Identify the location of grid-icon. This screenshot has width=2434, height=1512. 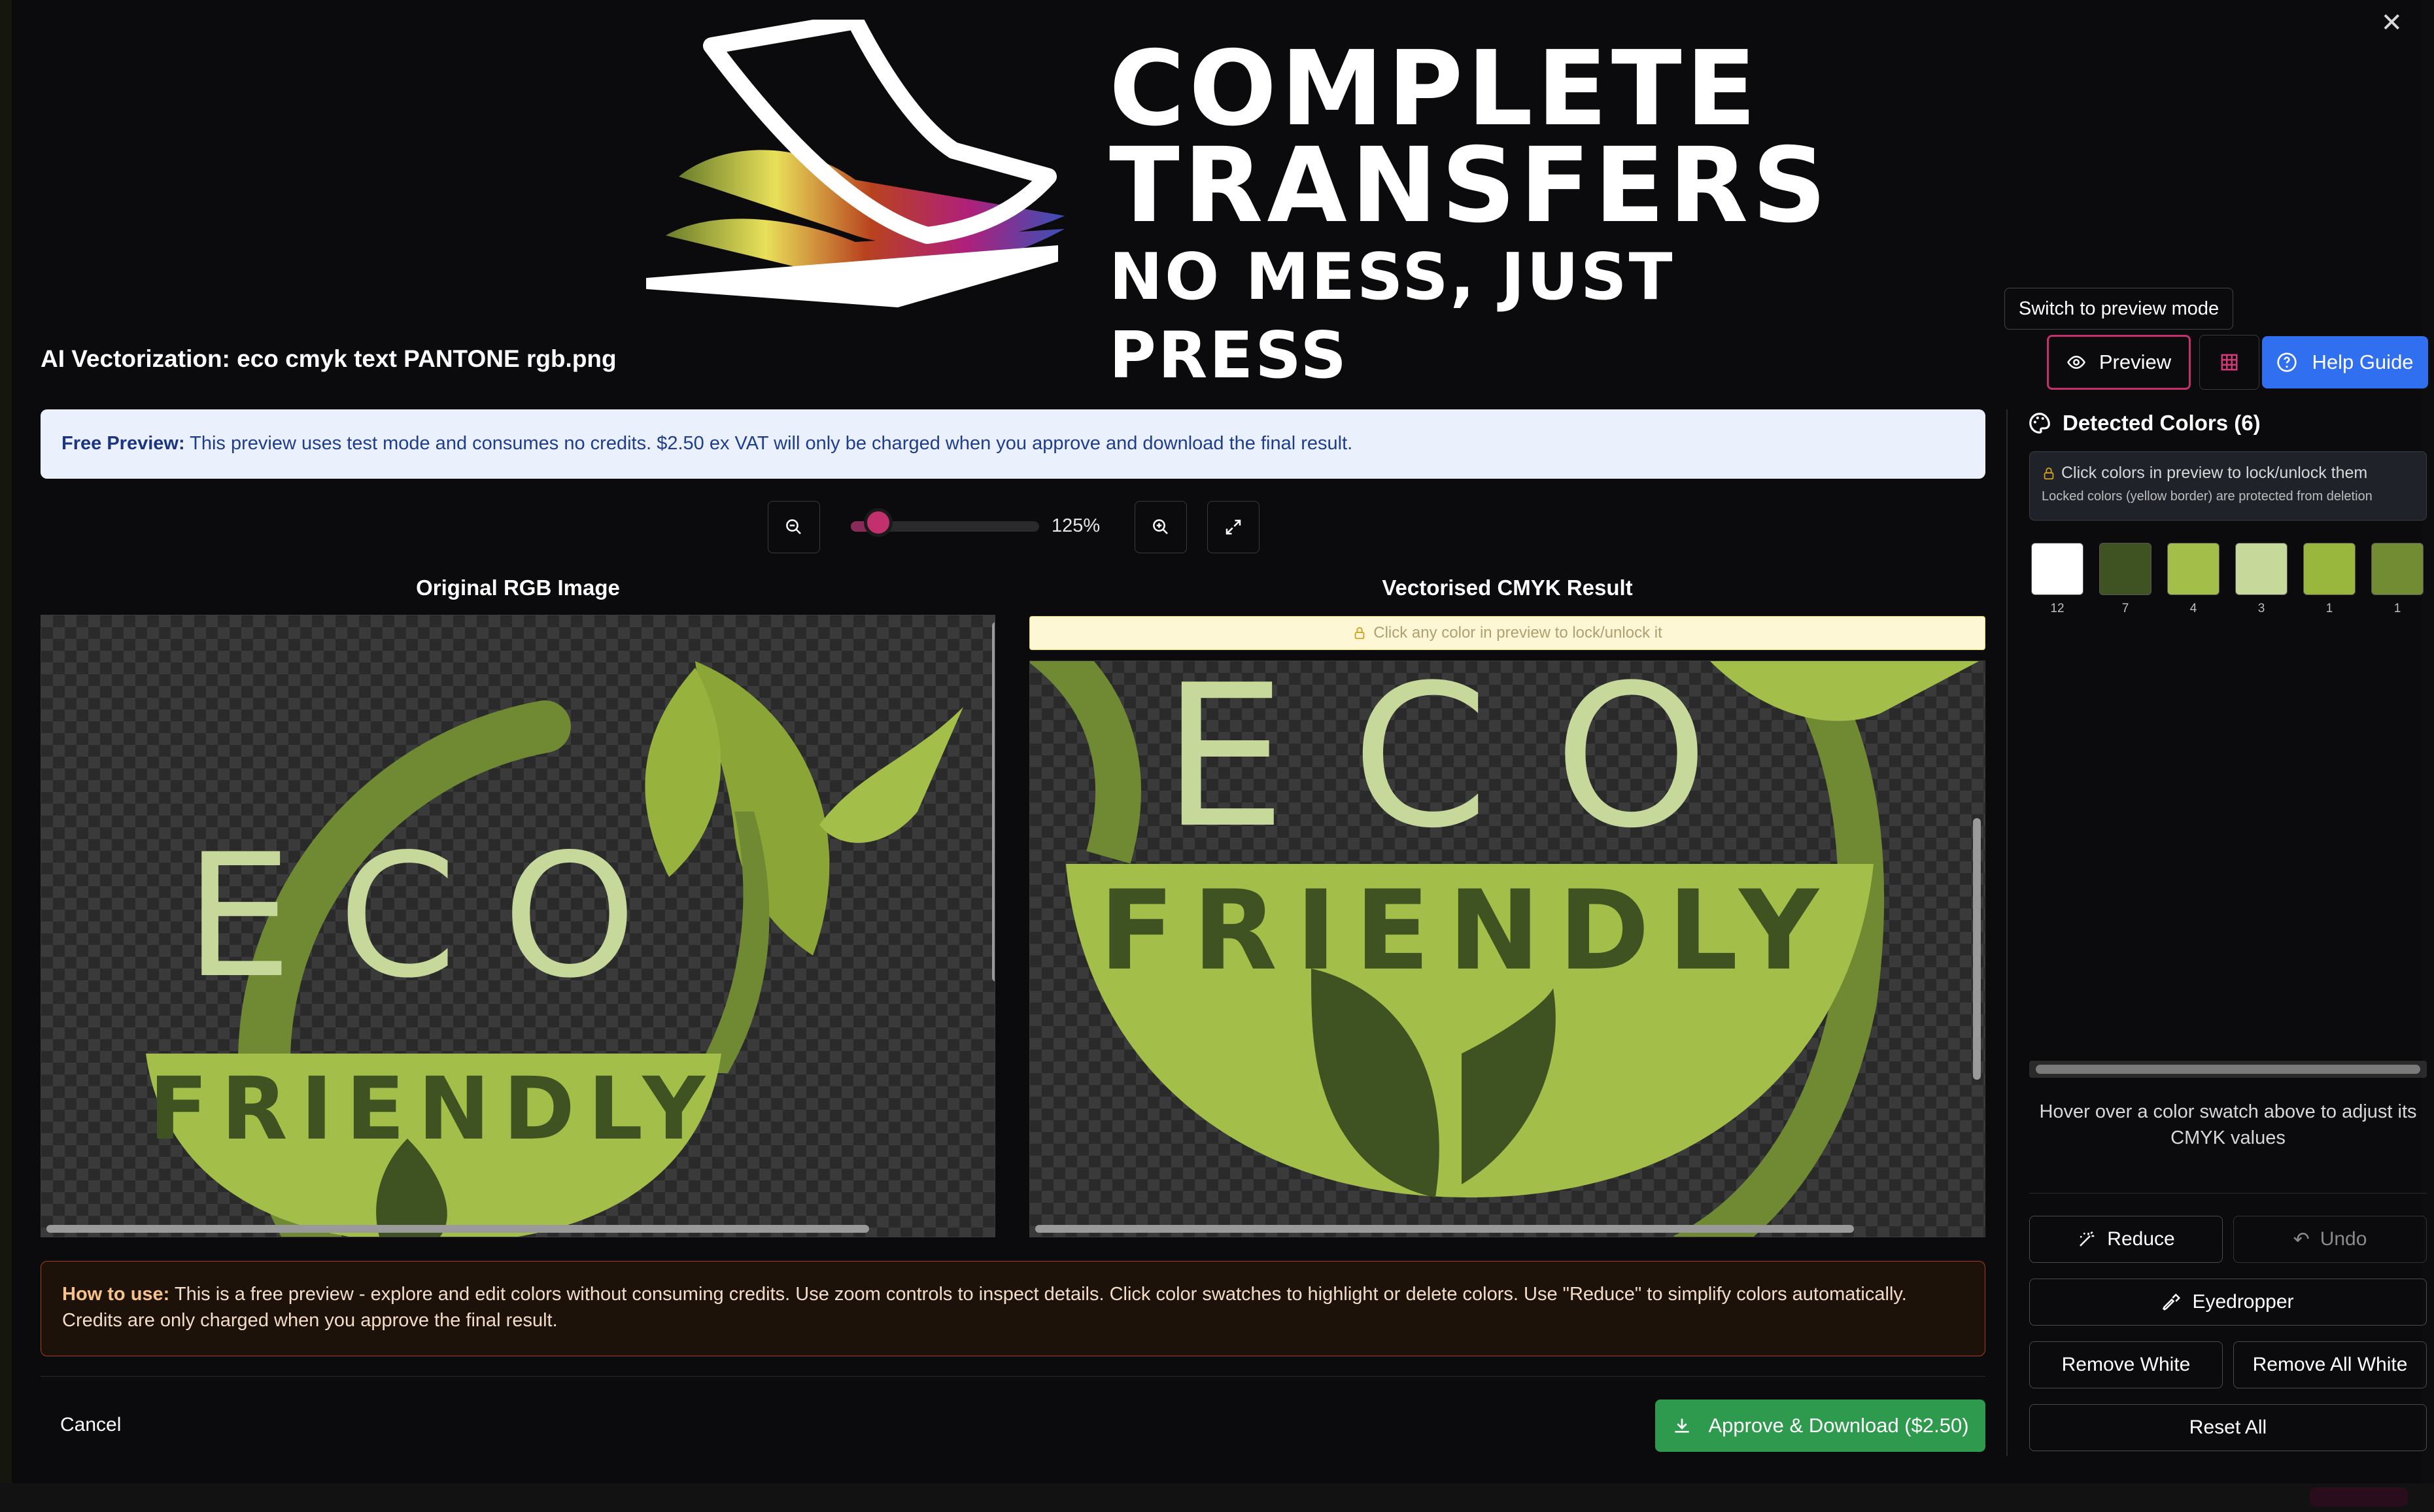
(2229, 362).